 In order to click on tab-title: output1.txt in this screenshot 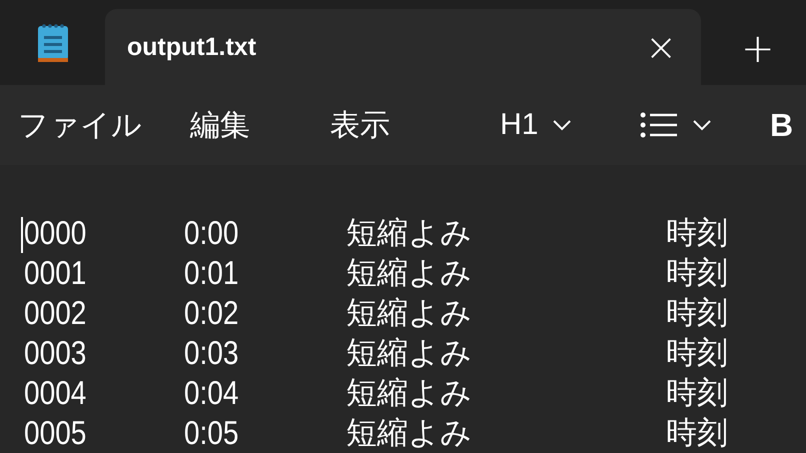, I will do `click(192, 47)`.